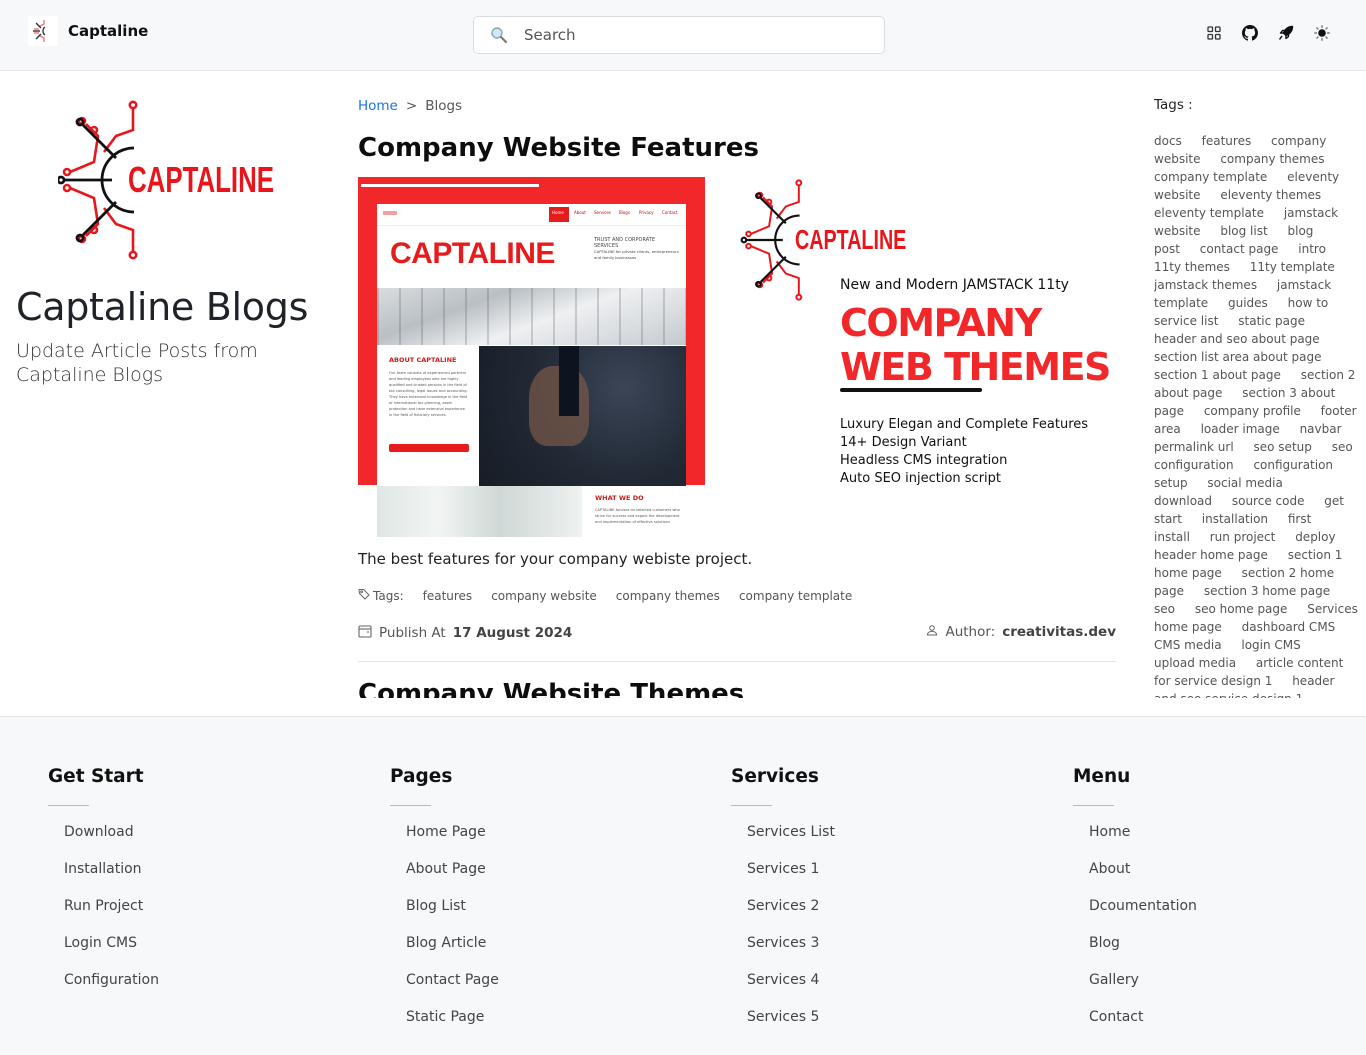 The image size is (1366, 1055). What do you see at coordinates (108, 31) in the screenshot?
I see `brand-name: Captaline` at bounding box center [108, 31].